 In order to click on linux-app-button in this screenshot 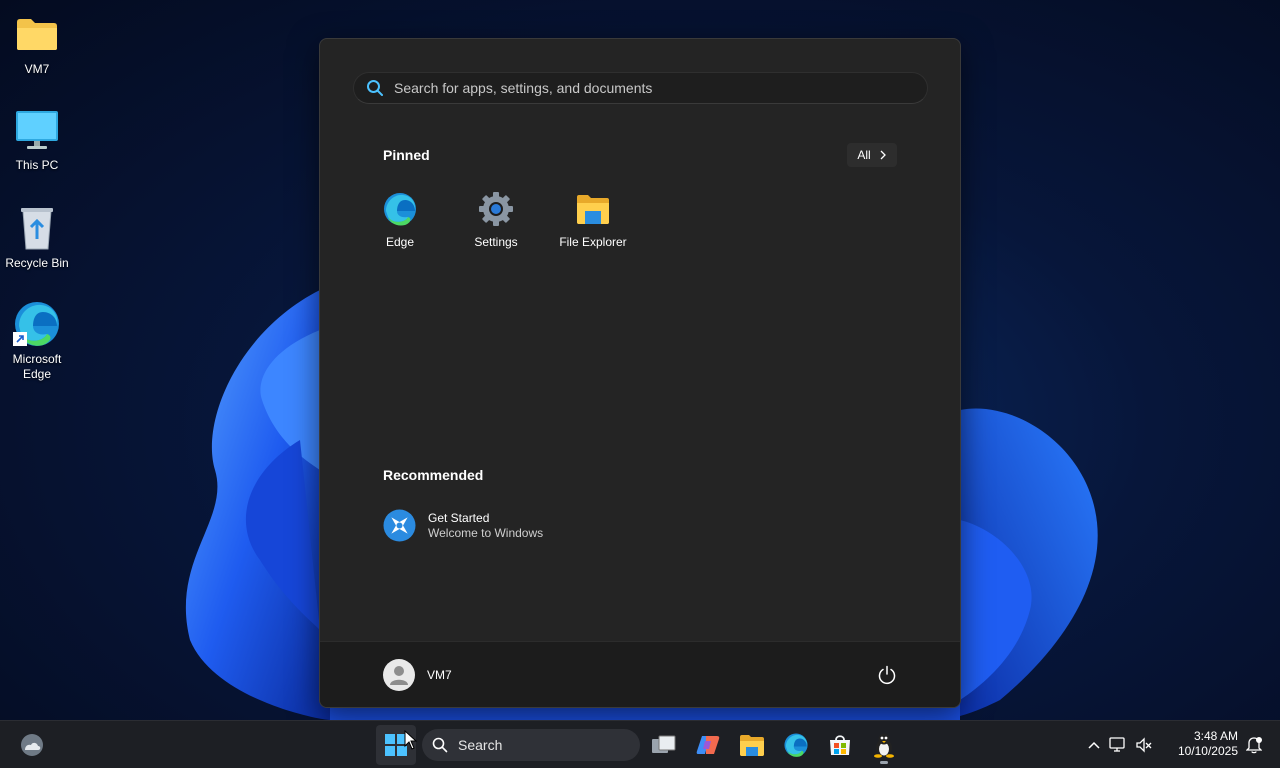, I will do `click(884, 745)`.